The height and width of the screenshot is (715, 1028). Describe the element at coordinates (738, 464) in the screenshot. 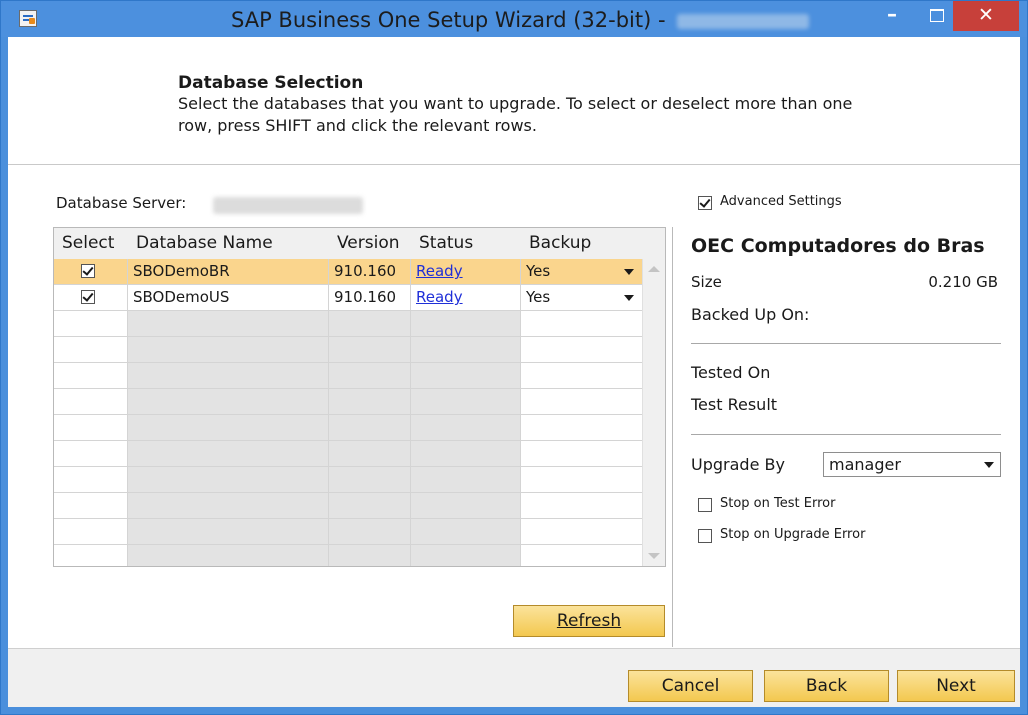

I see `upgrade-by-label: Upgrade By` at that location.